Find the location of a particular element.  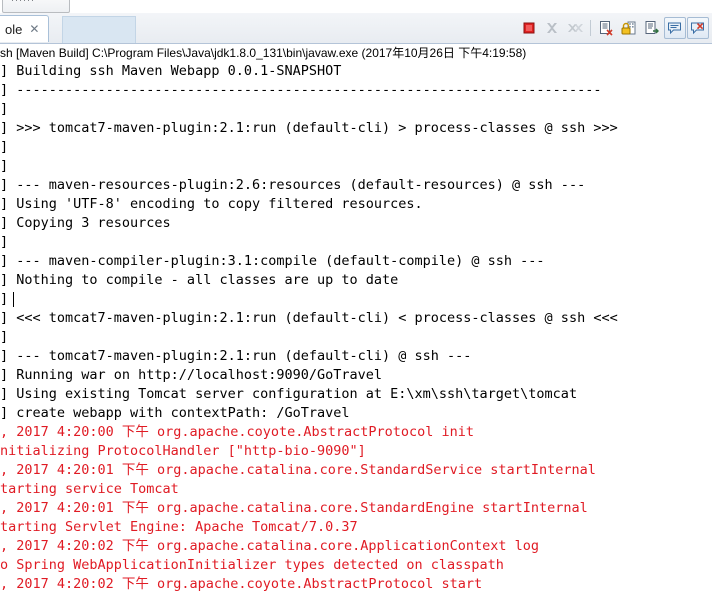

scroll-lock-button is located at coordinates (629, 28).